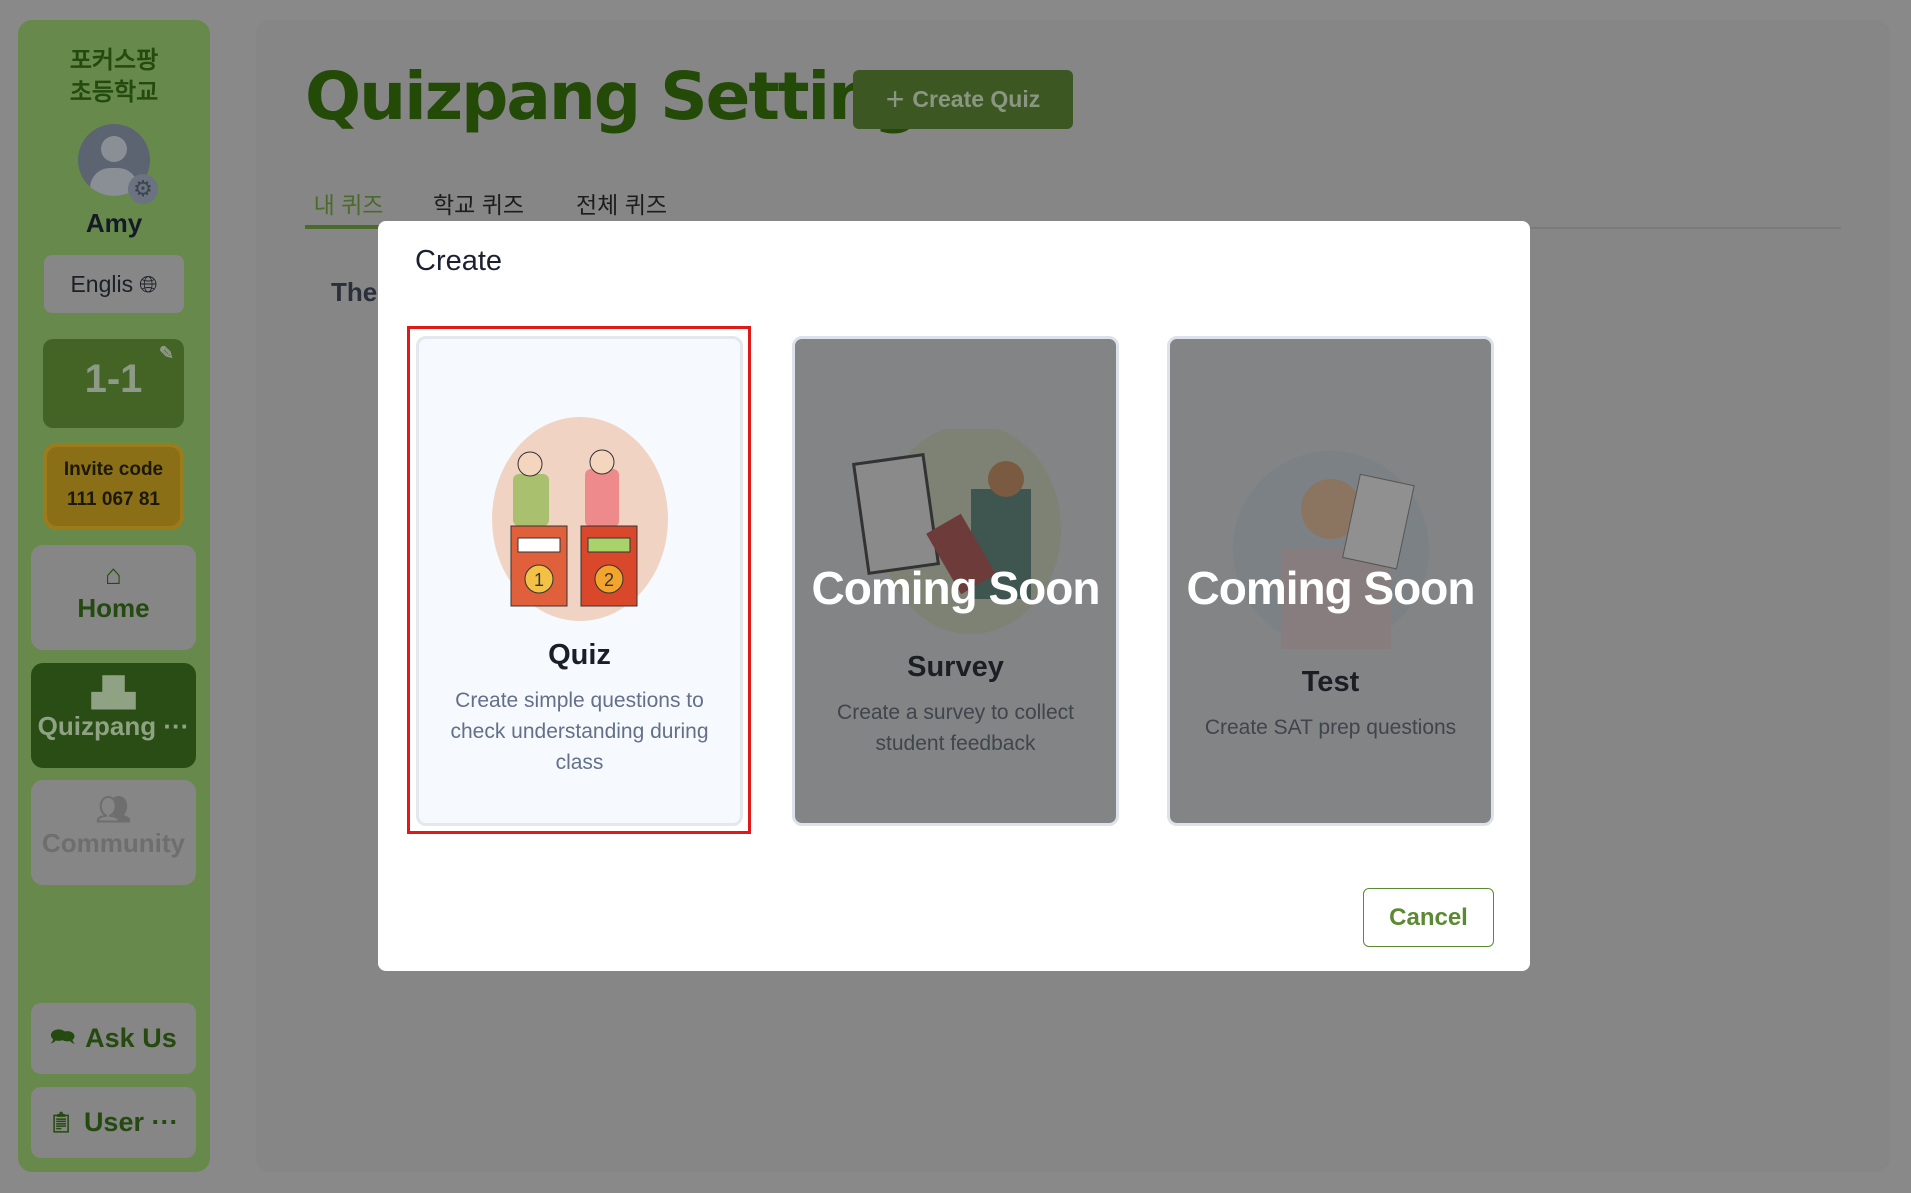 The image size is (1911, 1193). What do you see at coordinates (113, 608) in the screenshot?
I see `nav-home-label: Home` at bounding box center [113, 608].